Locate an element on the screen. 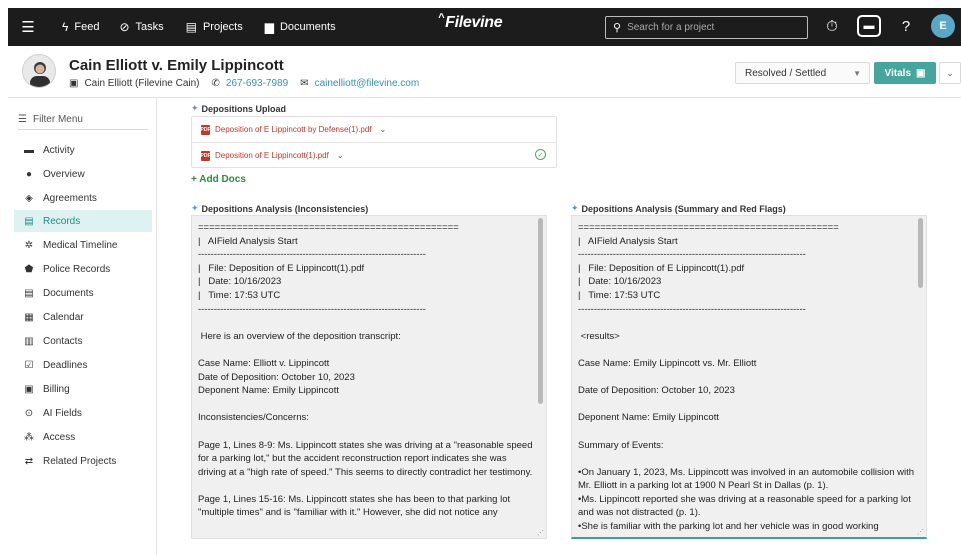 This screenshot has width=961, height=555. chat-icon: ▬ is located at coordinates (869, 26).